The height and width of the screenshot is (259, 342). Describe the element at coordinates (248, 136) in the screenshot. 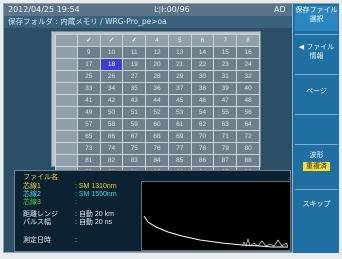

I see `file-slot-cell: 72` at that location.